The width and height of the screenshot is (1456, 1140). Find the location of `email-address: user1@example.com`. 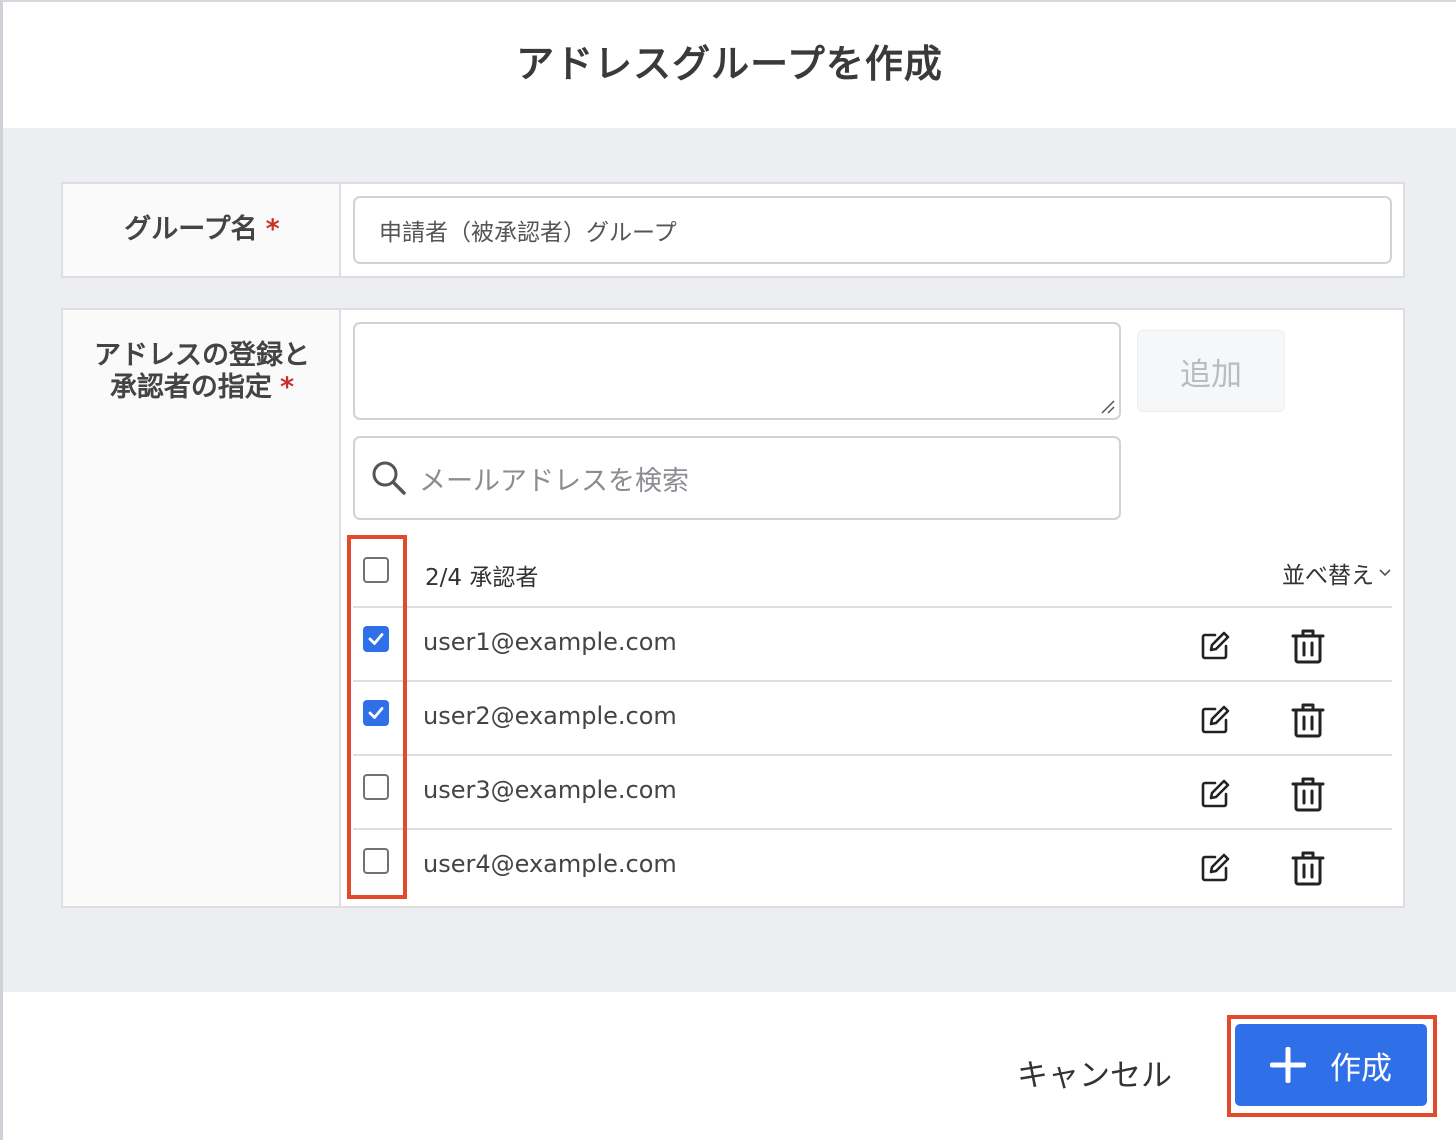

email-address: user1@example.com is located at coordinates (550, 642).